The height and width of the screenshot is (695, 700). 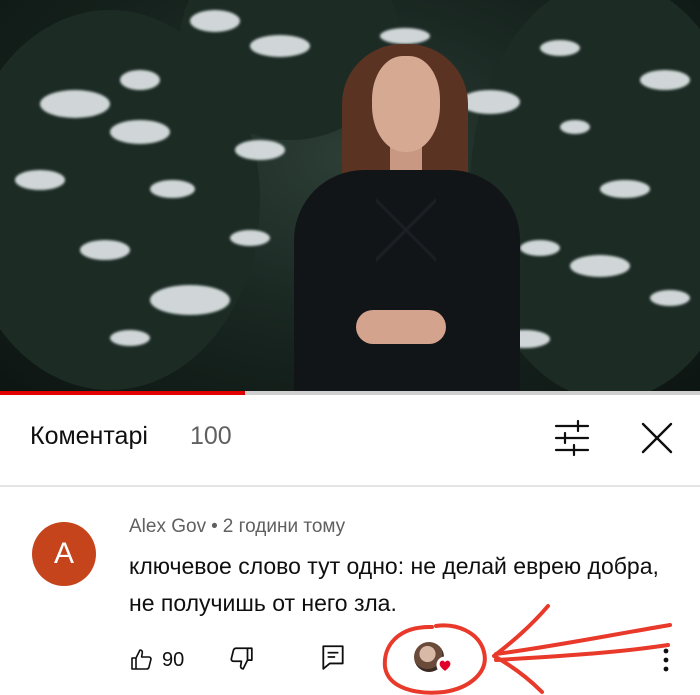 I want to click on like-button: 90, so click(x=160, y=660).